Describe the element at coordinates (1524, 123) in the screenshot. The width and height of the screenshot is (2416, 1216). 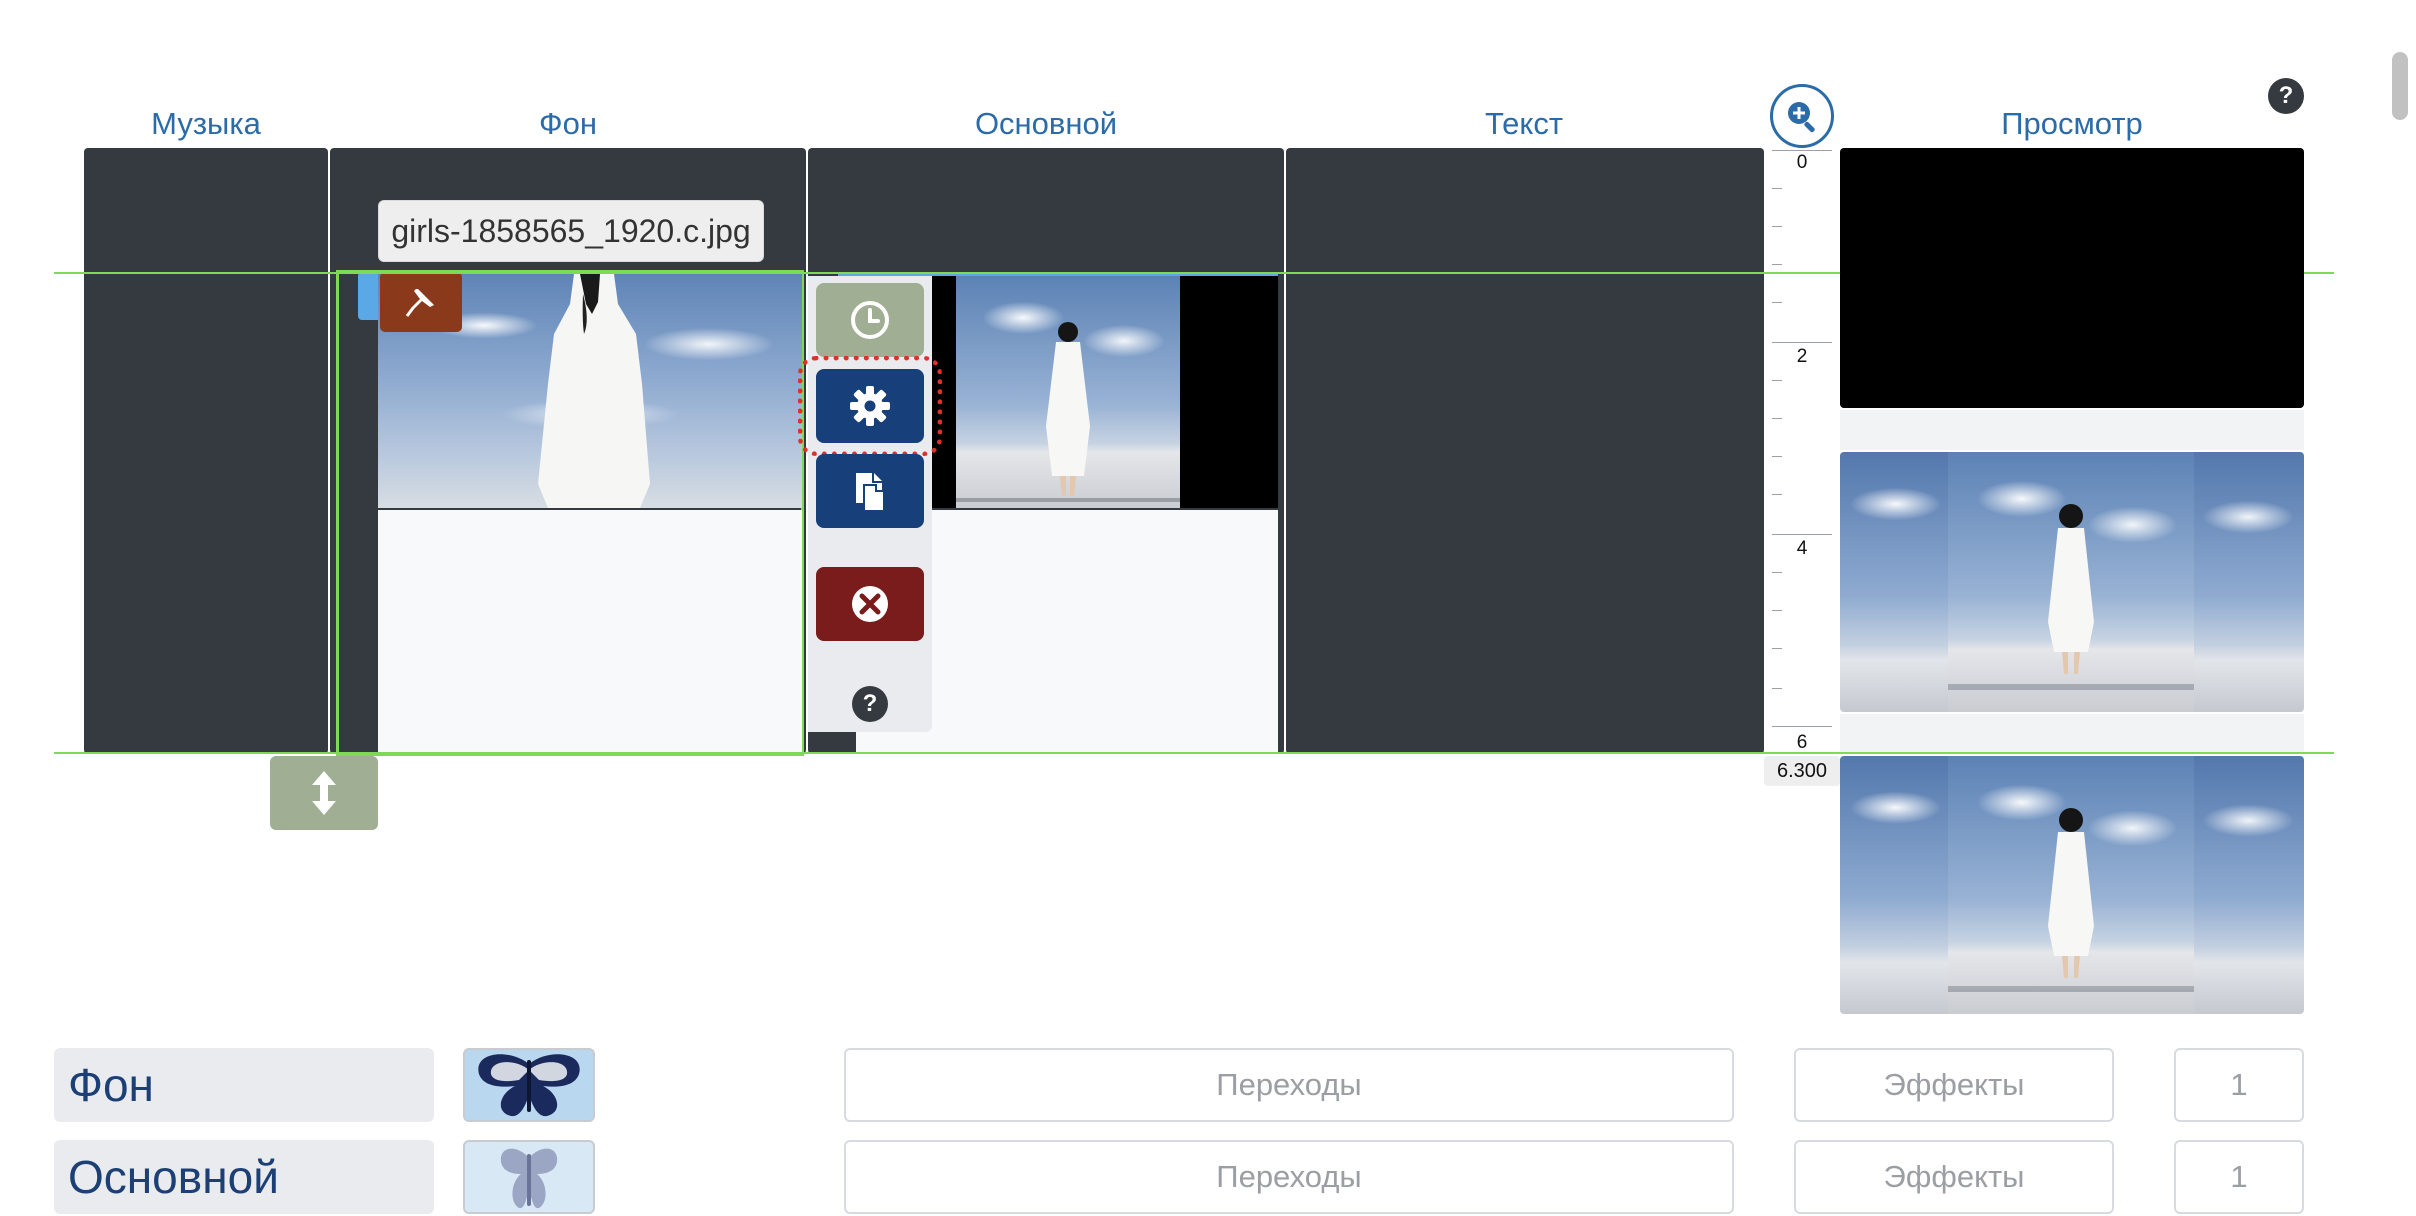
I see `column-title-text: Текст` at that location.